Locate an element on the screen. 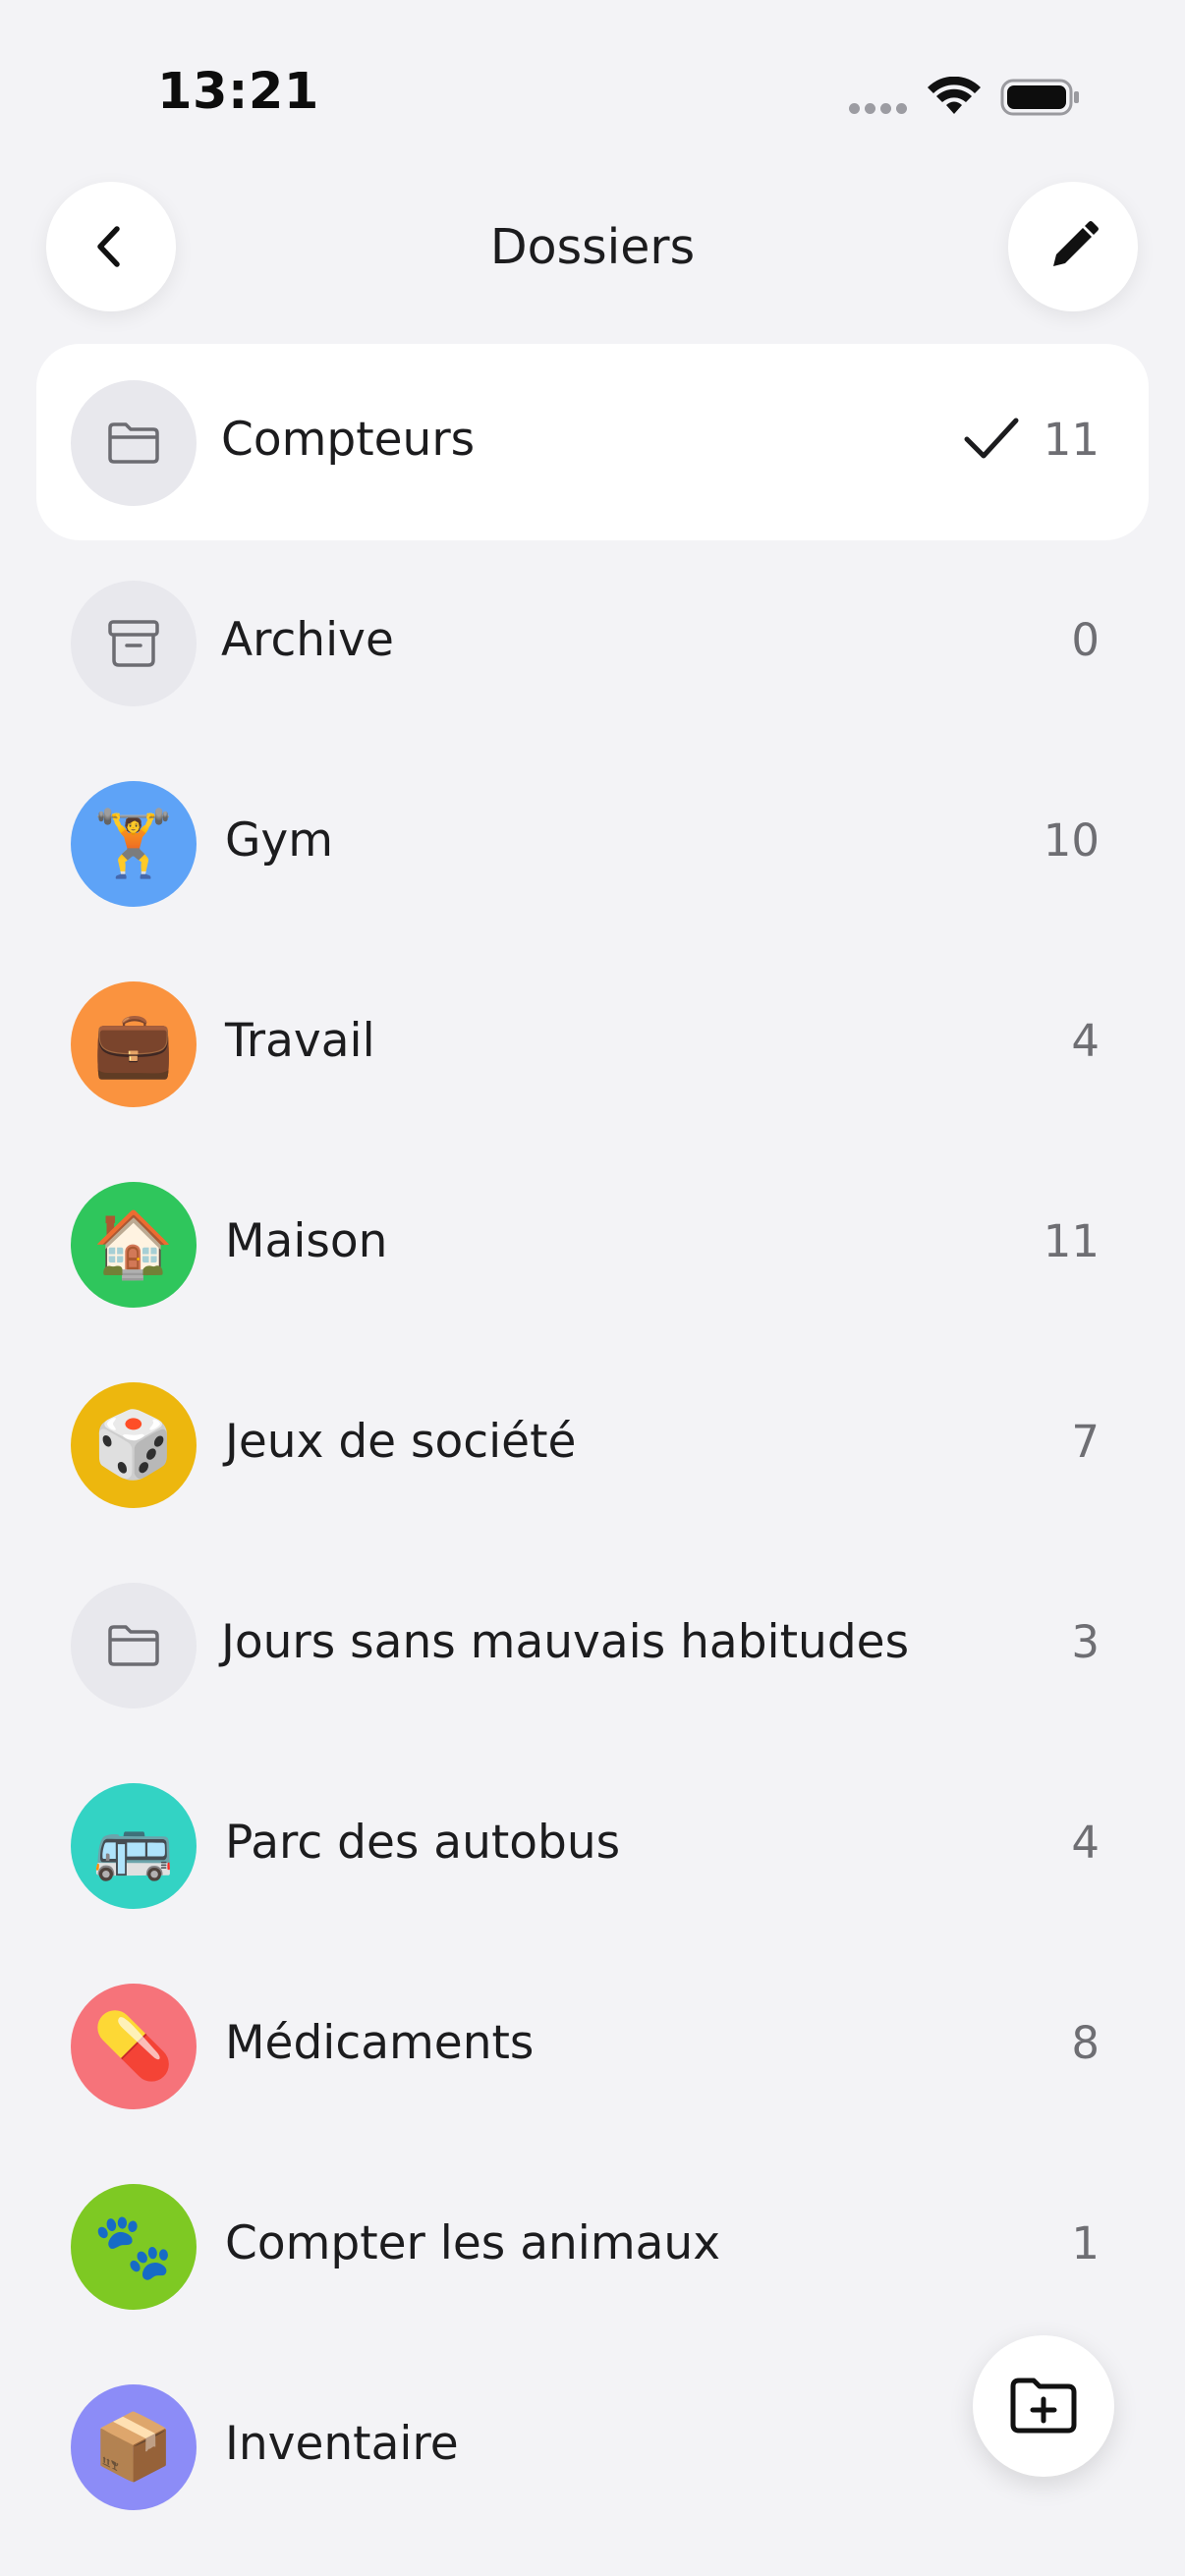 Image resolution: width=1185 pixels, height=2576 pixels. wifi-icon is located at coordinates (955, 95).